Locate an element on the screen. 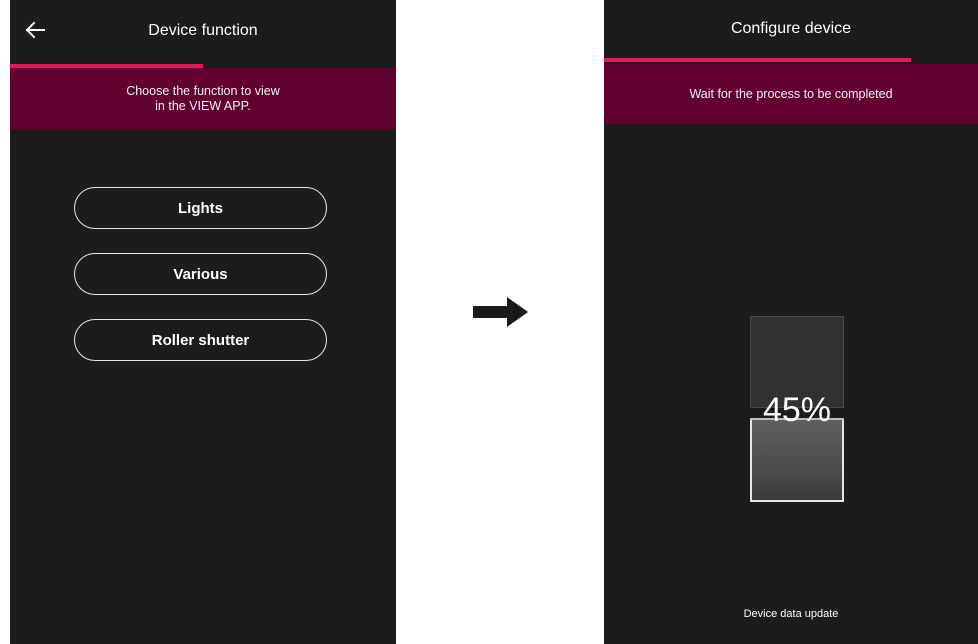  roller-shutter-option-button: Roller shutter is located at coordinates (200, 340).